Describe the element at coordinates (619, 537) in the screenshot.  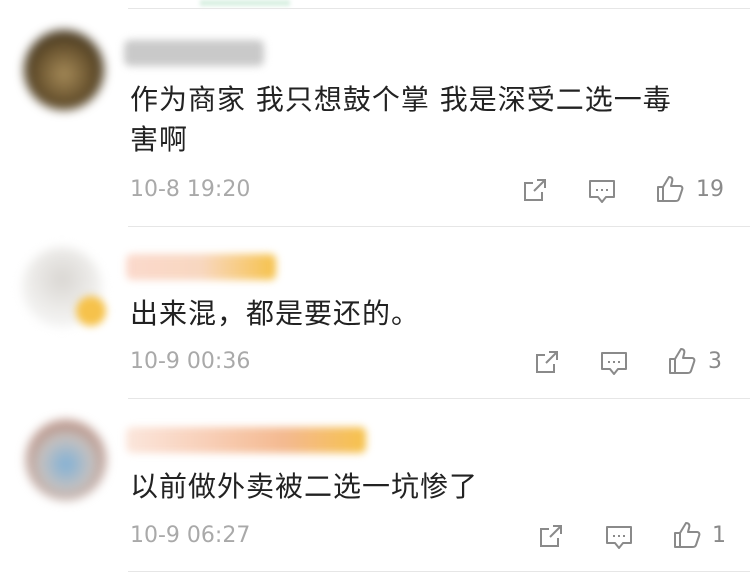
I see `comment-reply-icon` at that location.